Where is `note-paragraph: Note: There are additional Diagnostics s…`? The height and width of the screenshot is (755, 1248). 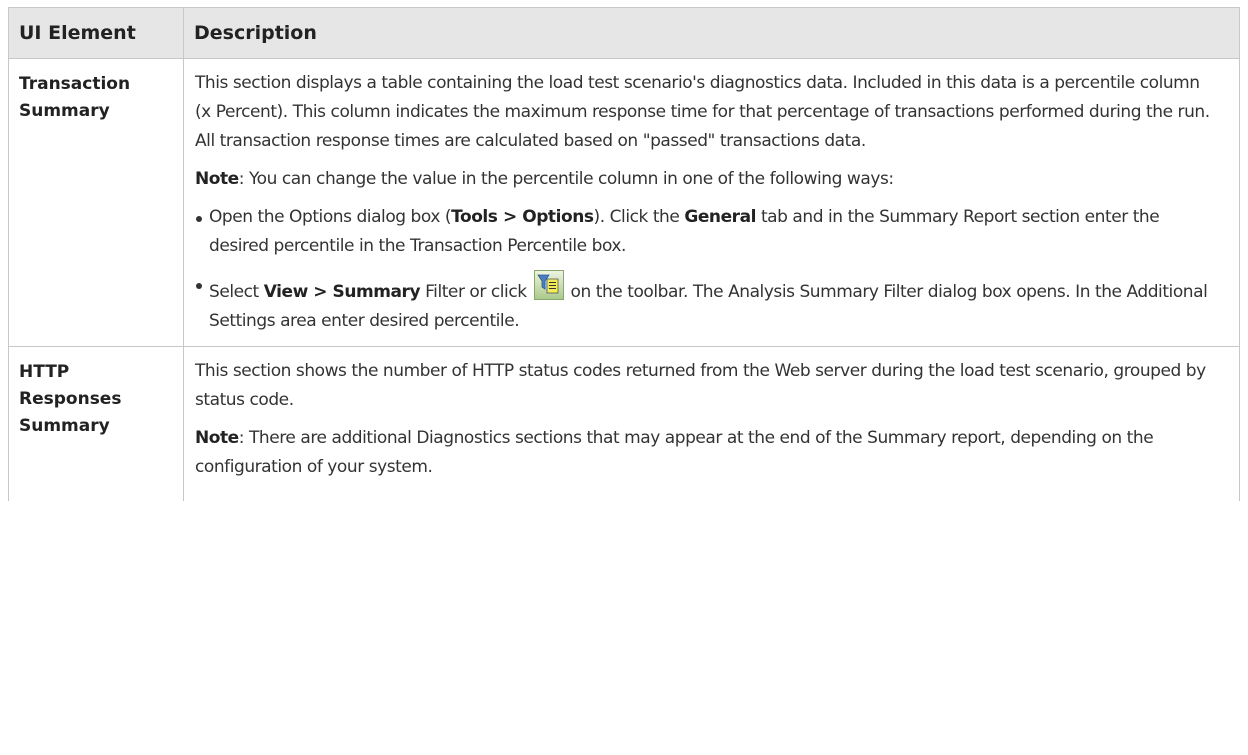 note-paragraph: Note: There are additional Diagnostics s… is located at coordinates (705, 453).